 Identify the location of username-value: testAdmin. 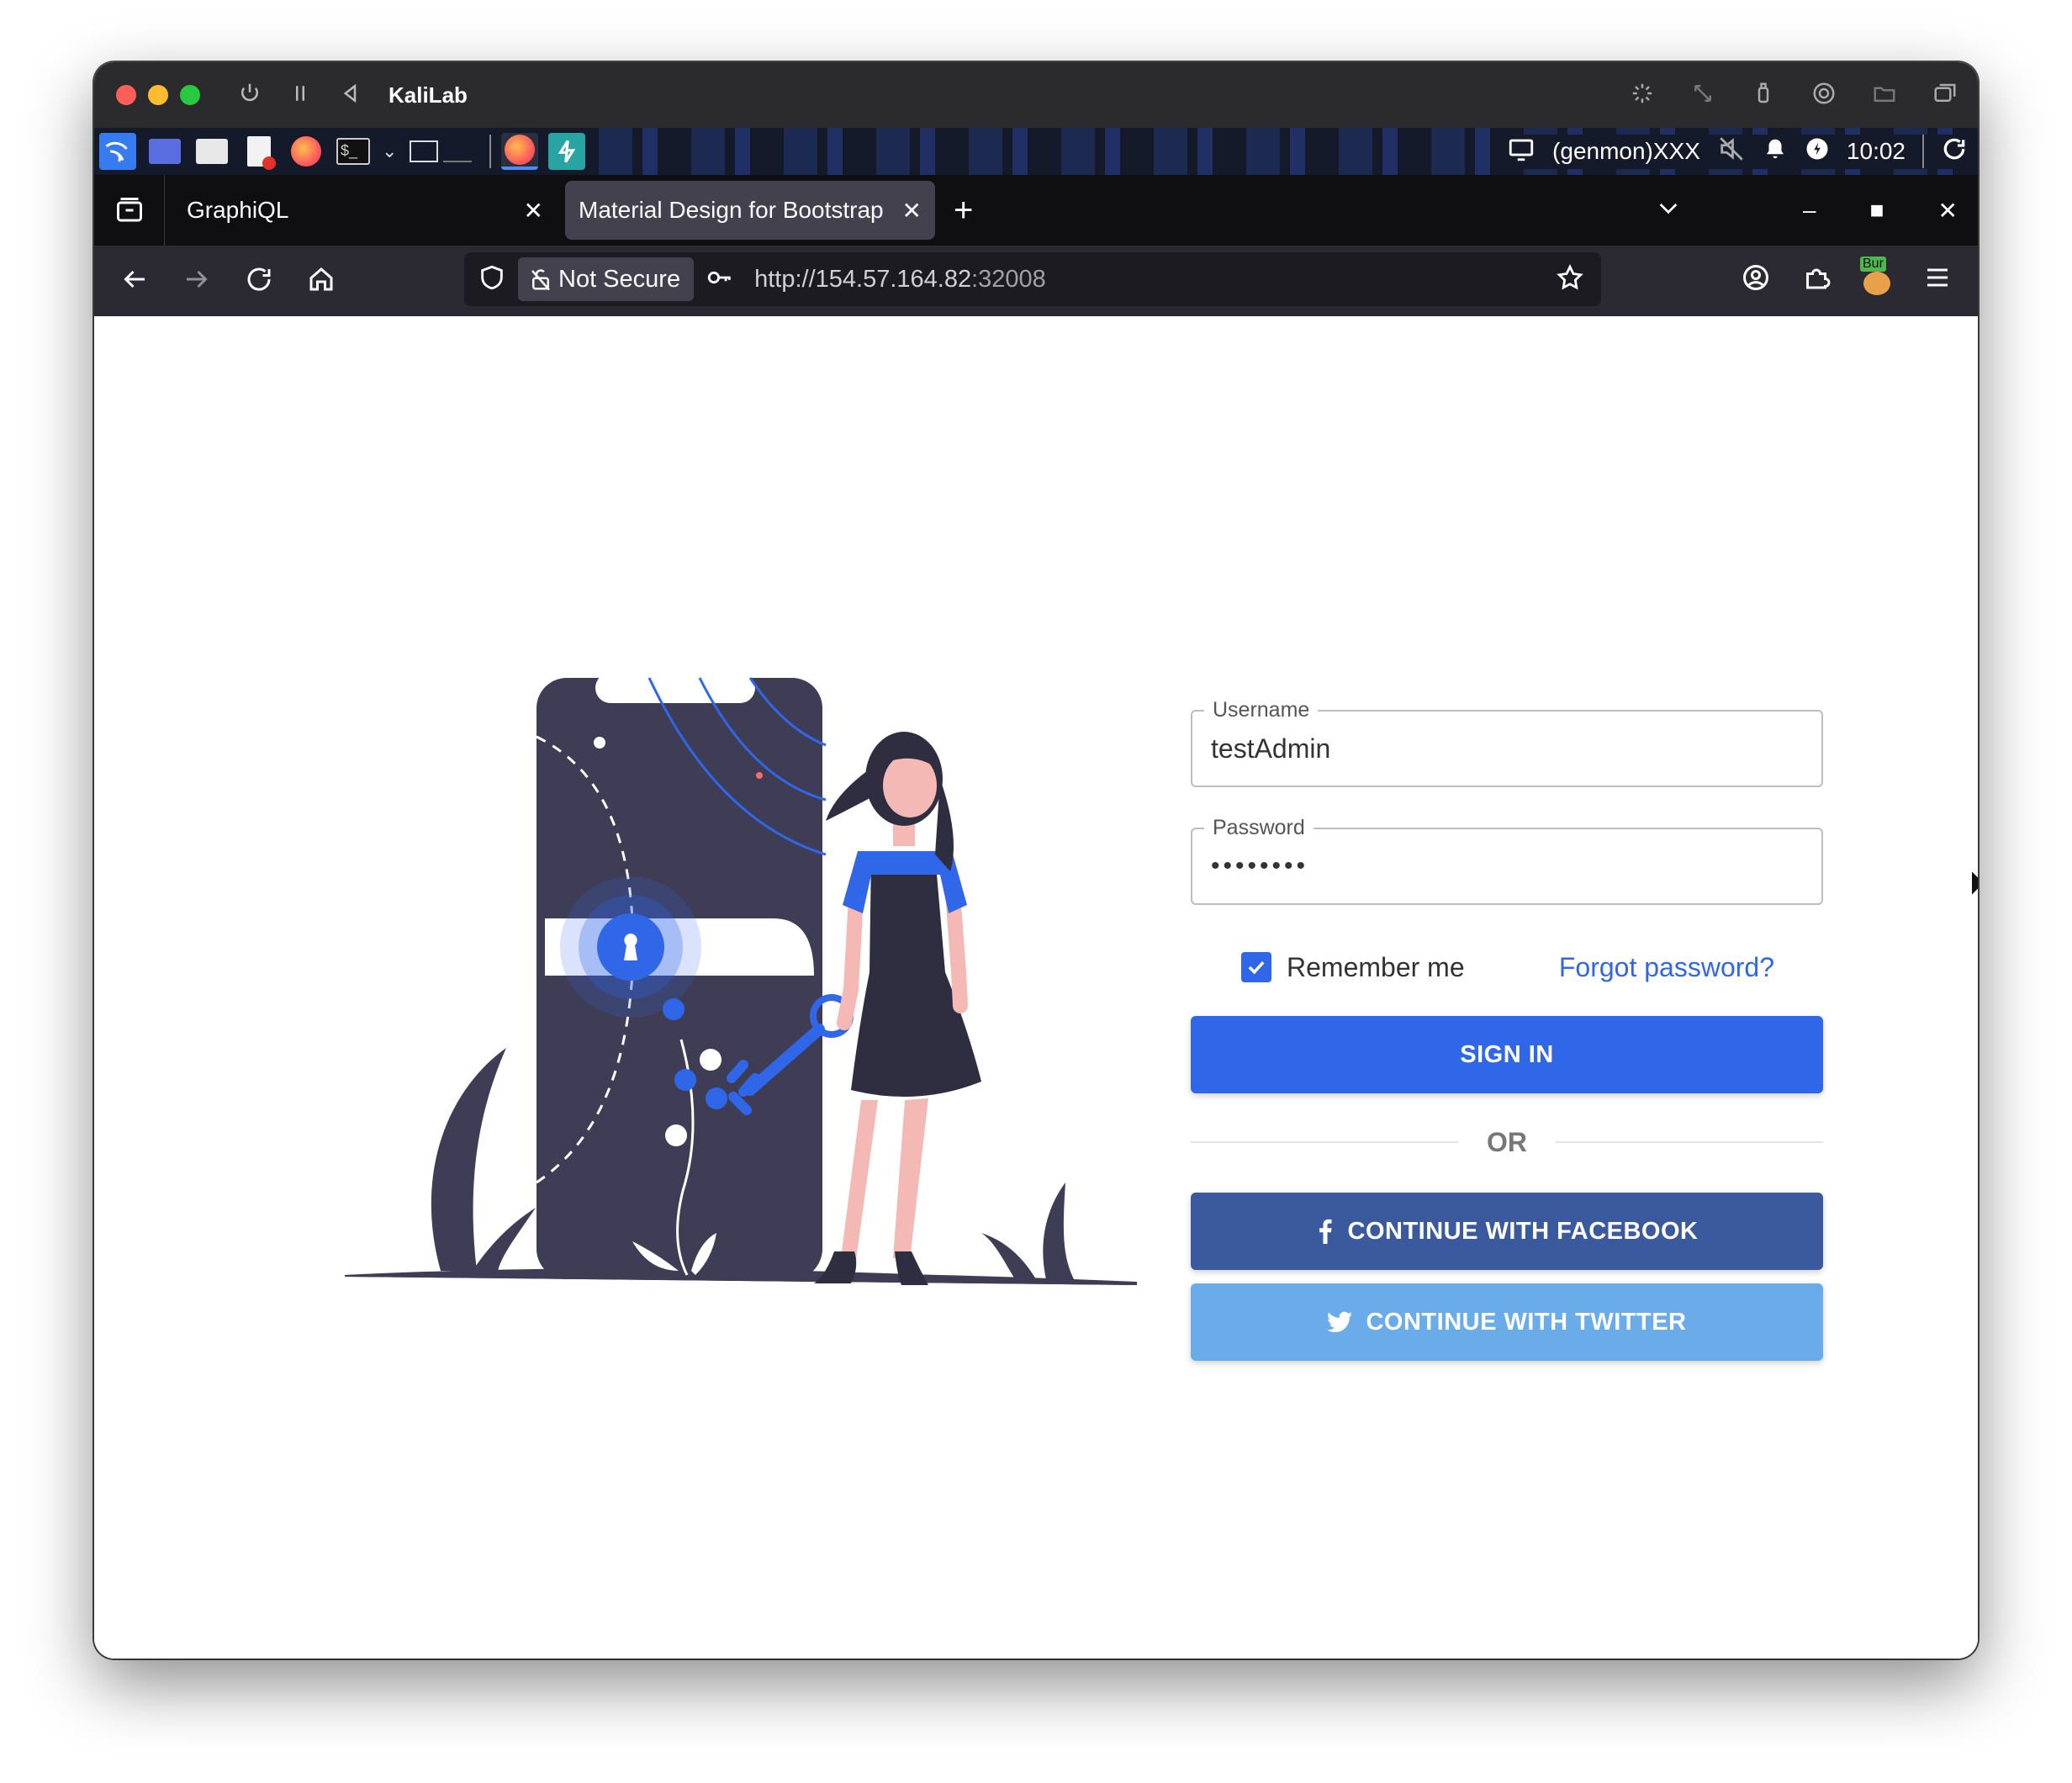
(1271, 749).